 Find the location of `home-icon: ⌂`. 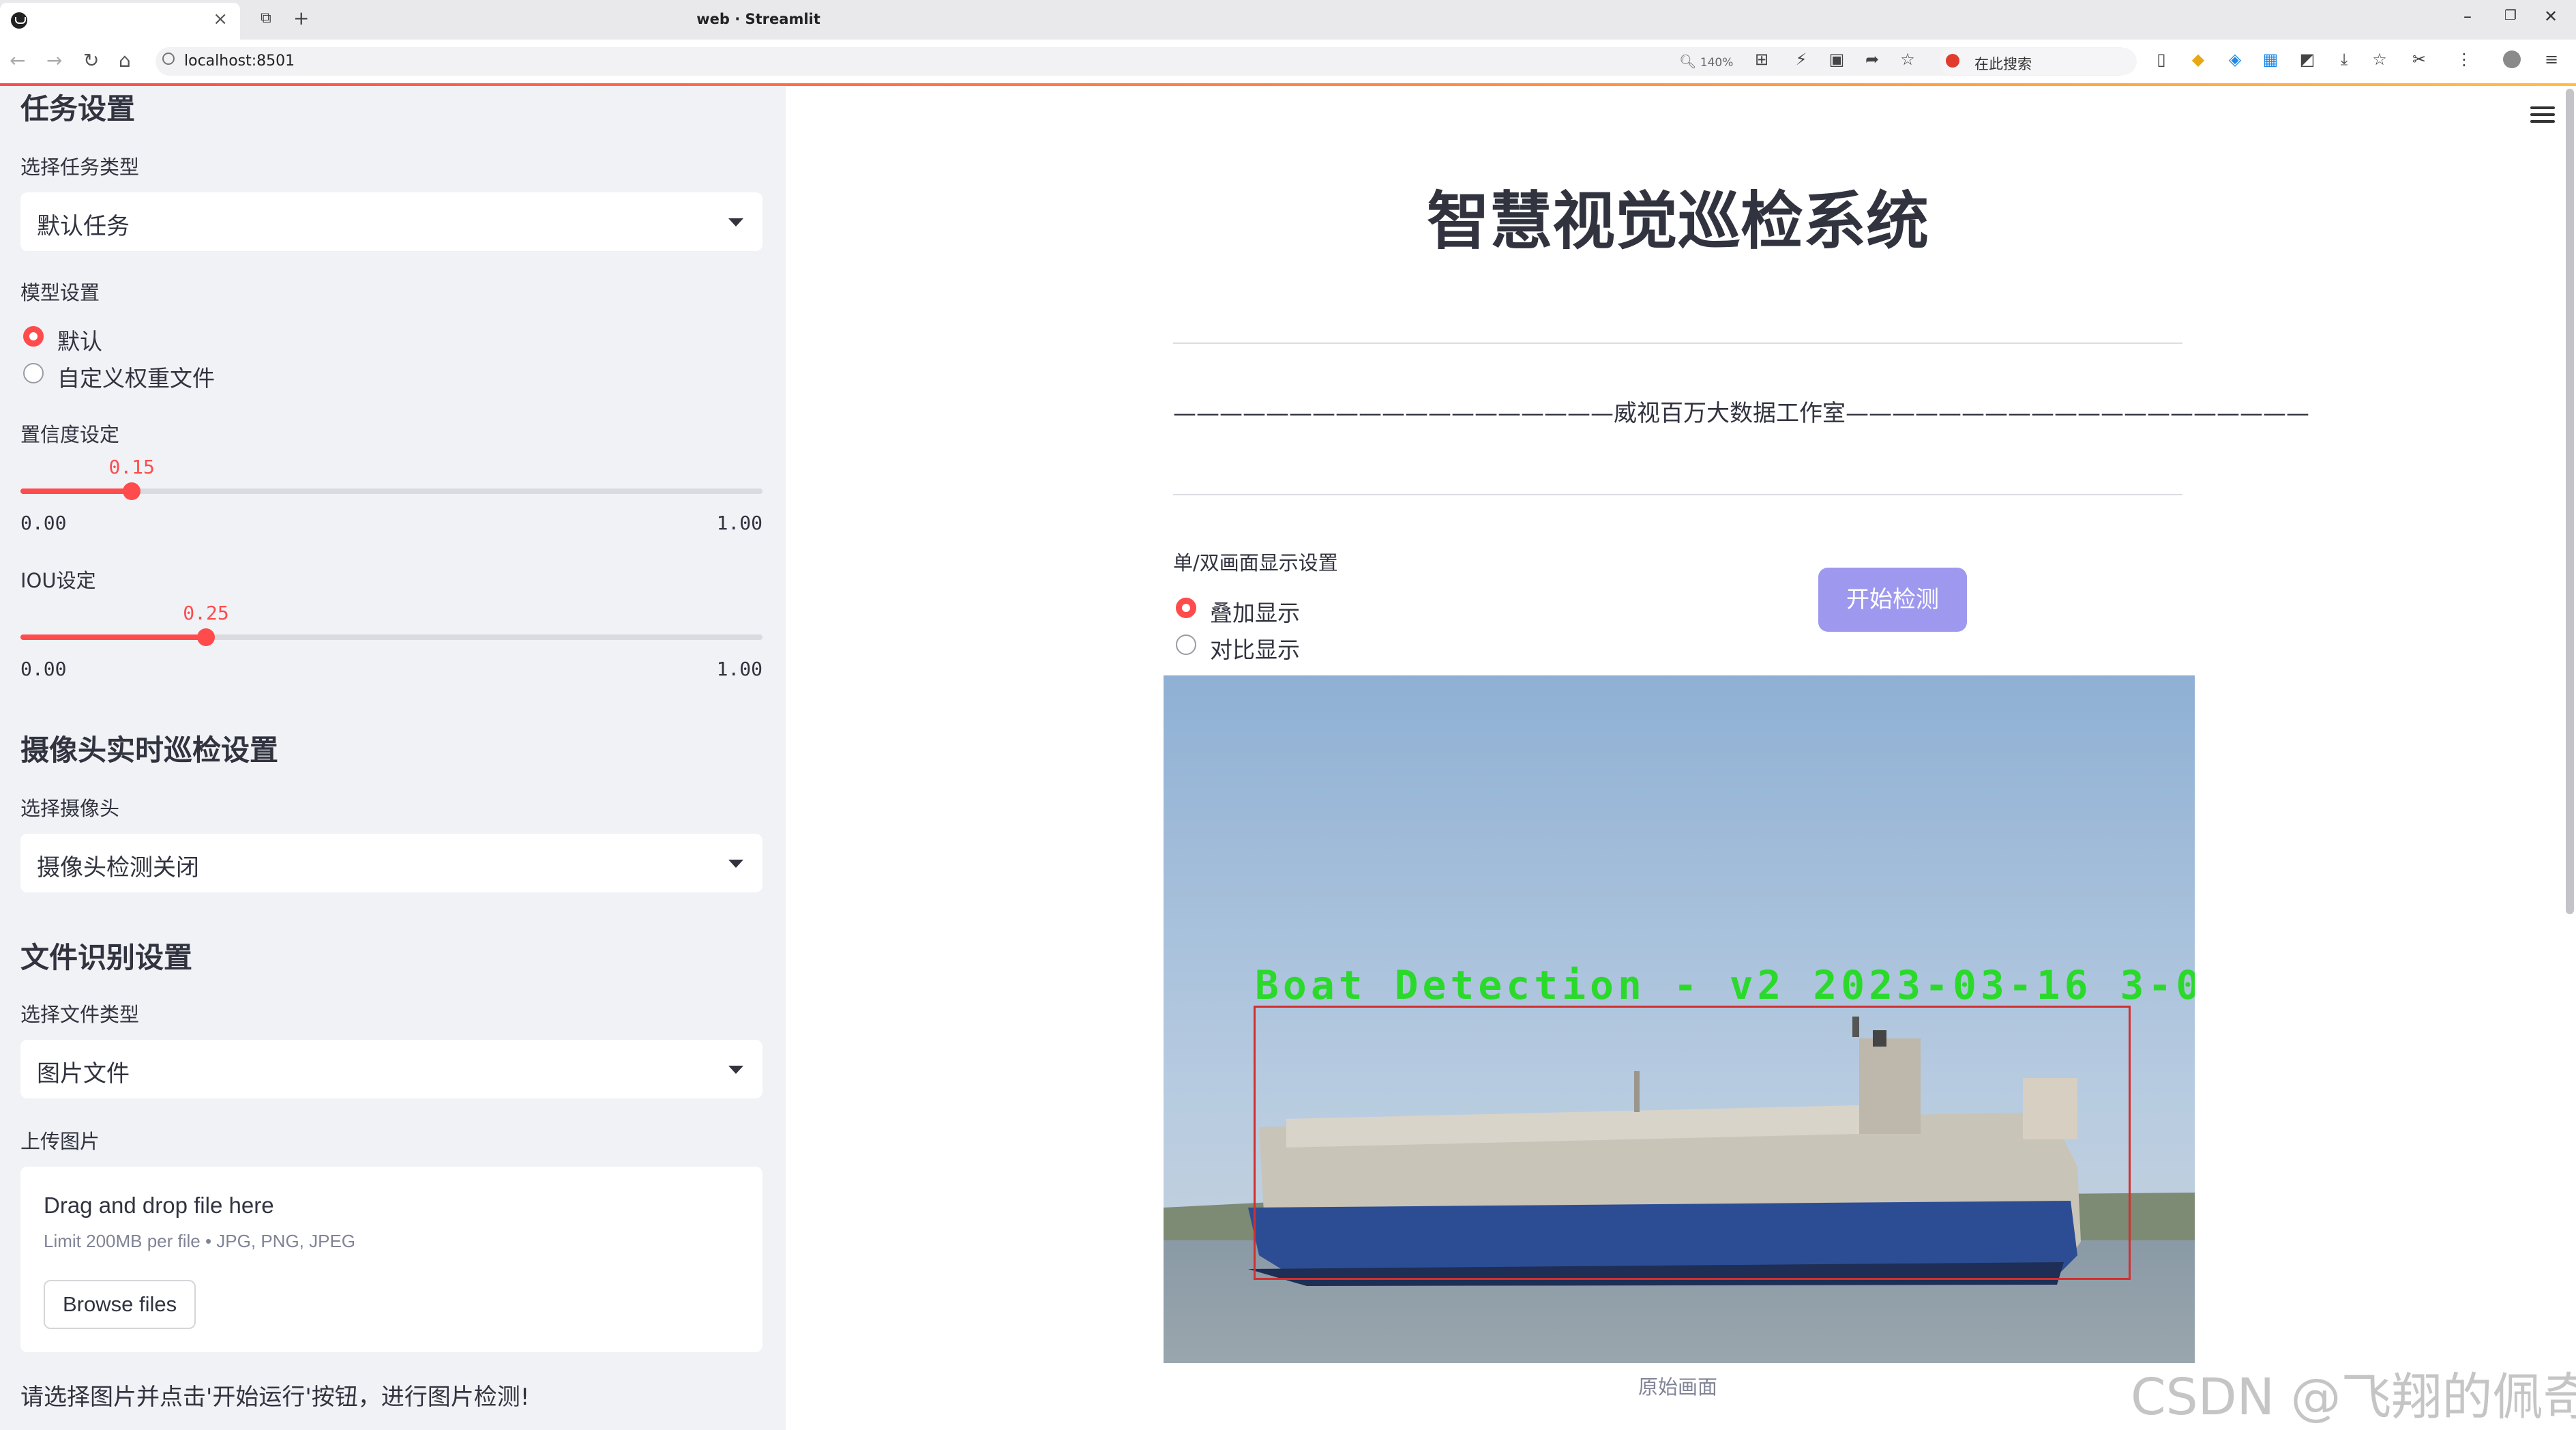

home-icon: ⌂ is located at coordinates (125, 60).